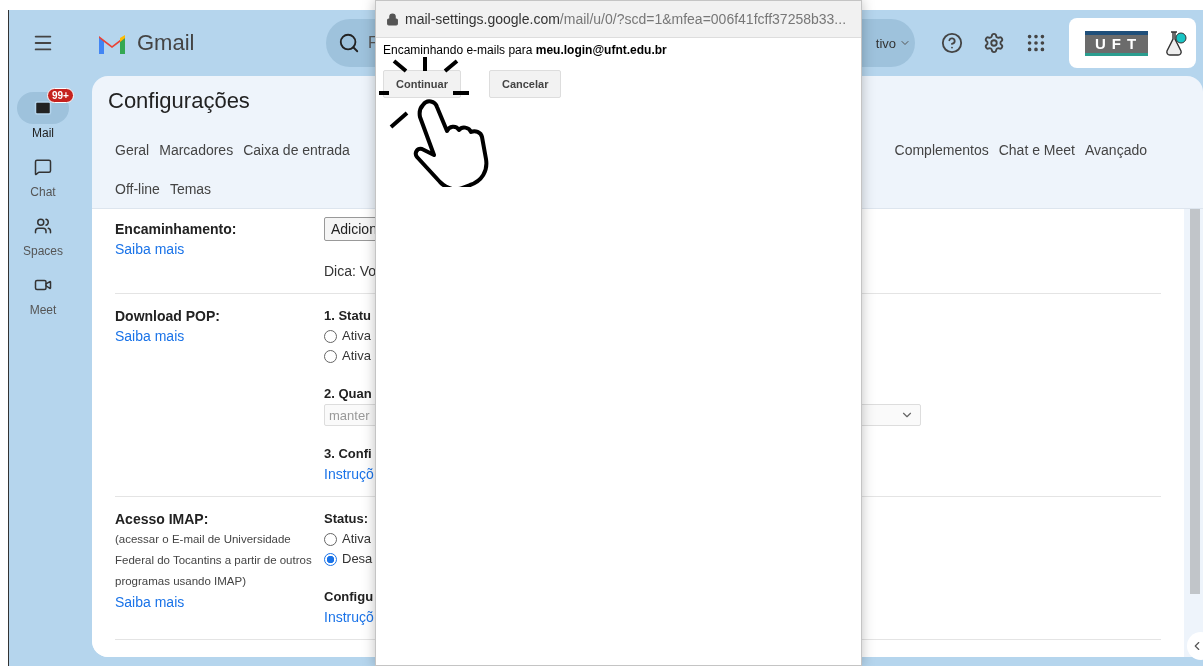 The image size is (1203, 666). Describe the element at coordinates (357, 559) in the screenshot. I see `radio-label: Desa` at that location.